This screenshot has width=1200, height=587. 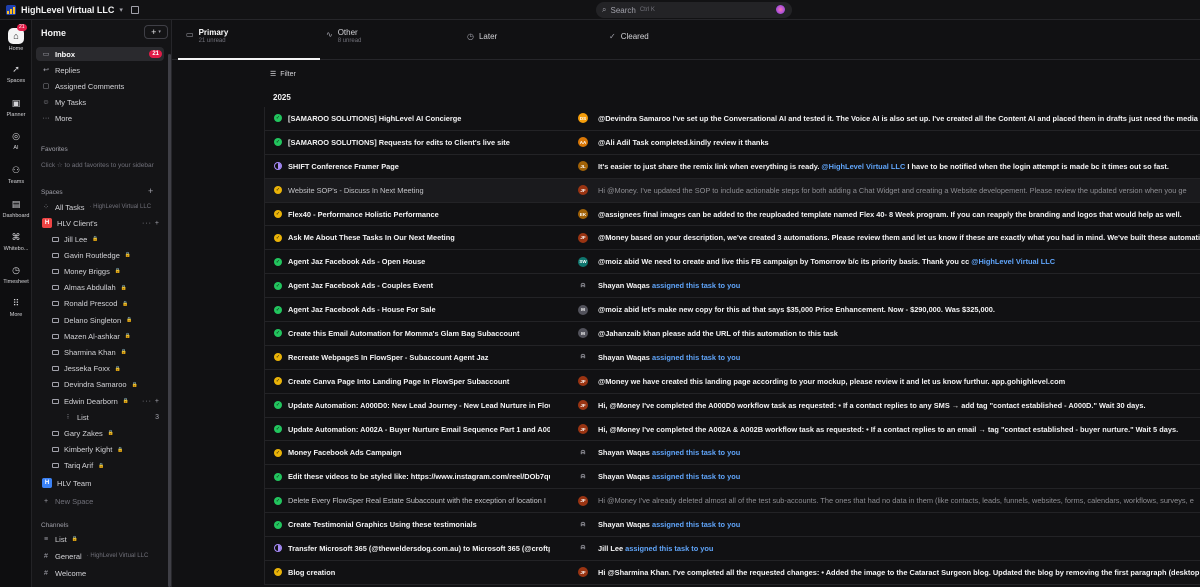 I want to click on sidebar-space-hlv-clients: H HLV Client's ··· +, so click(x=100, y=223).